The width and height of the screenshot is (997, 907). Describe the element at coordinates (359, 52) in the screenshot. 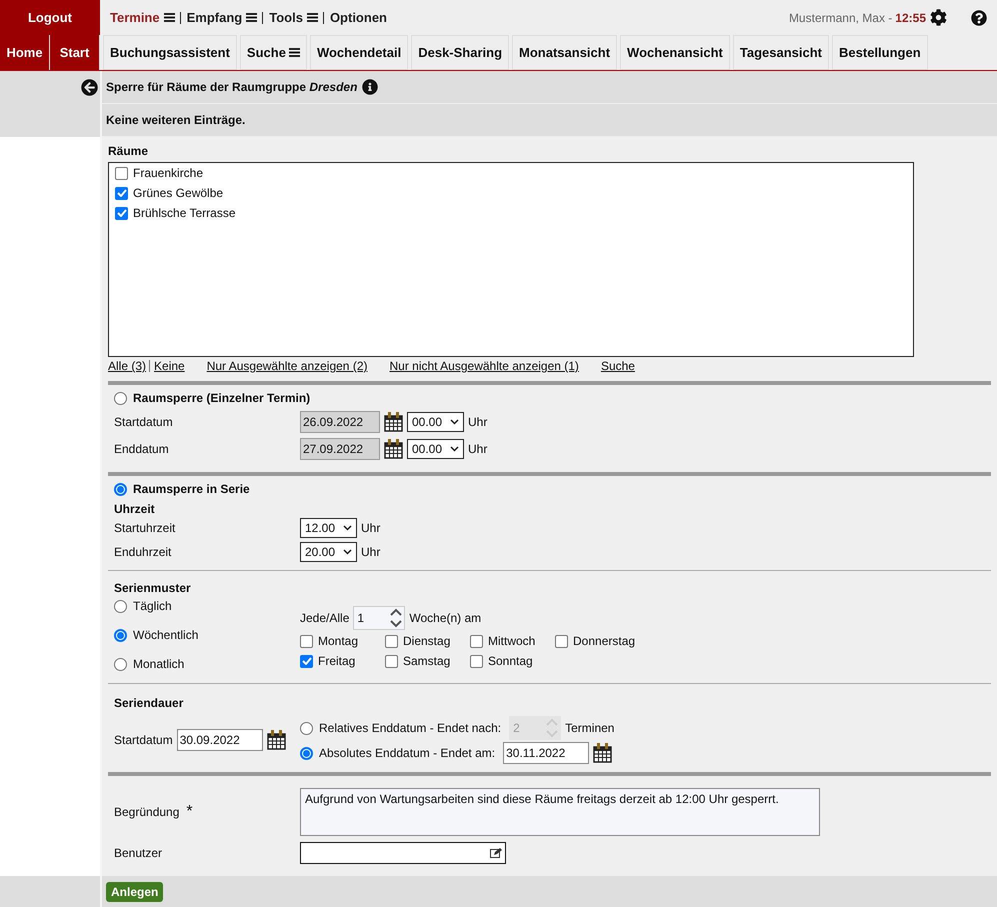

I see `nav-tab: Wochendetail` at that location.